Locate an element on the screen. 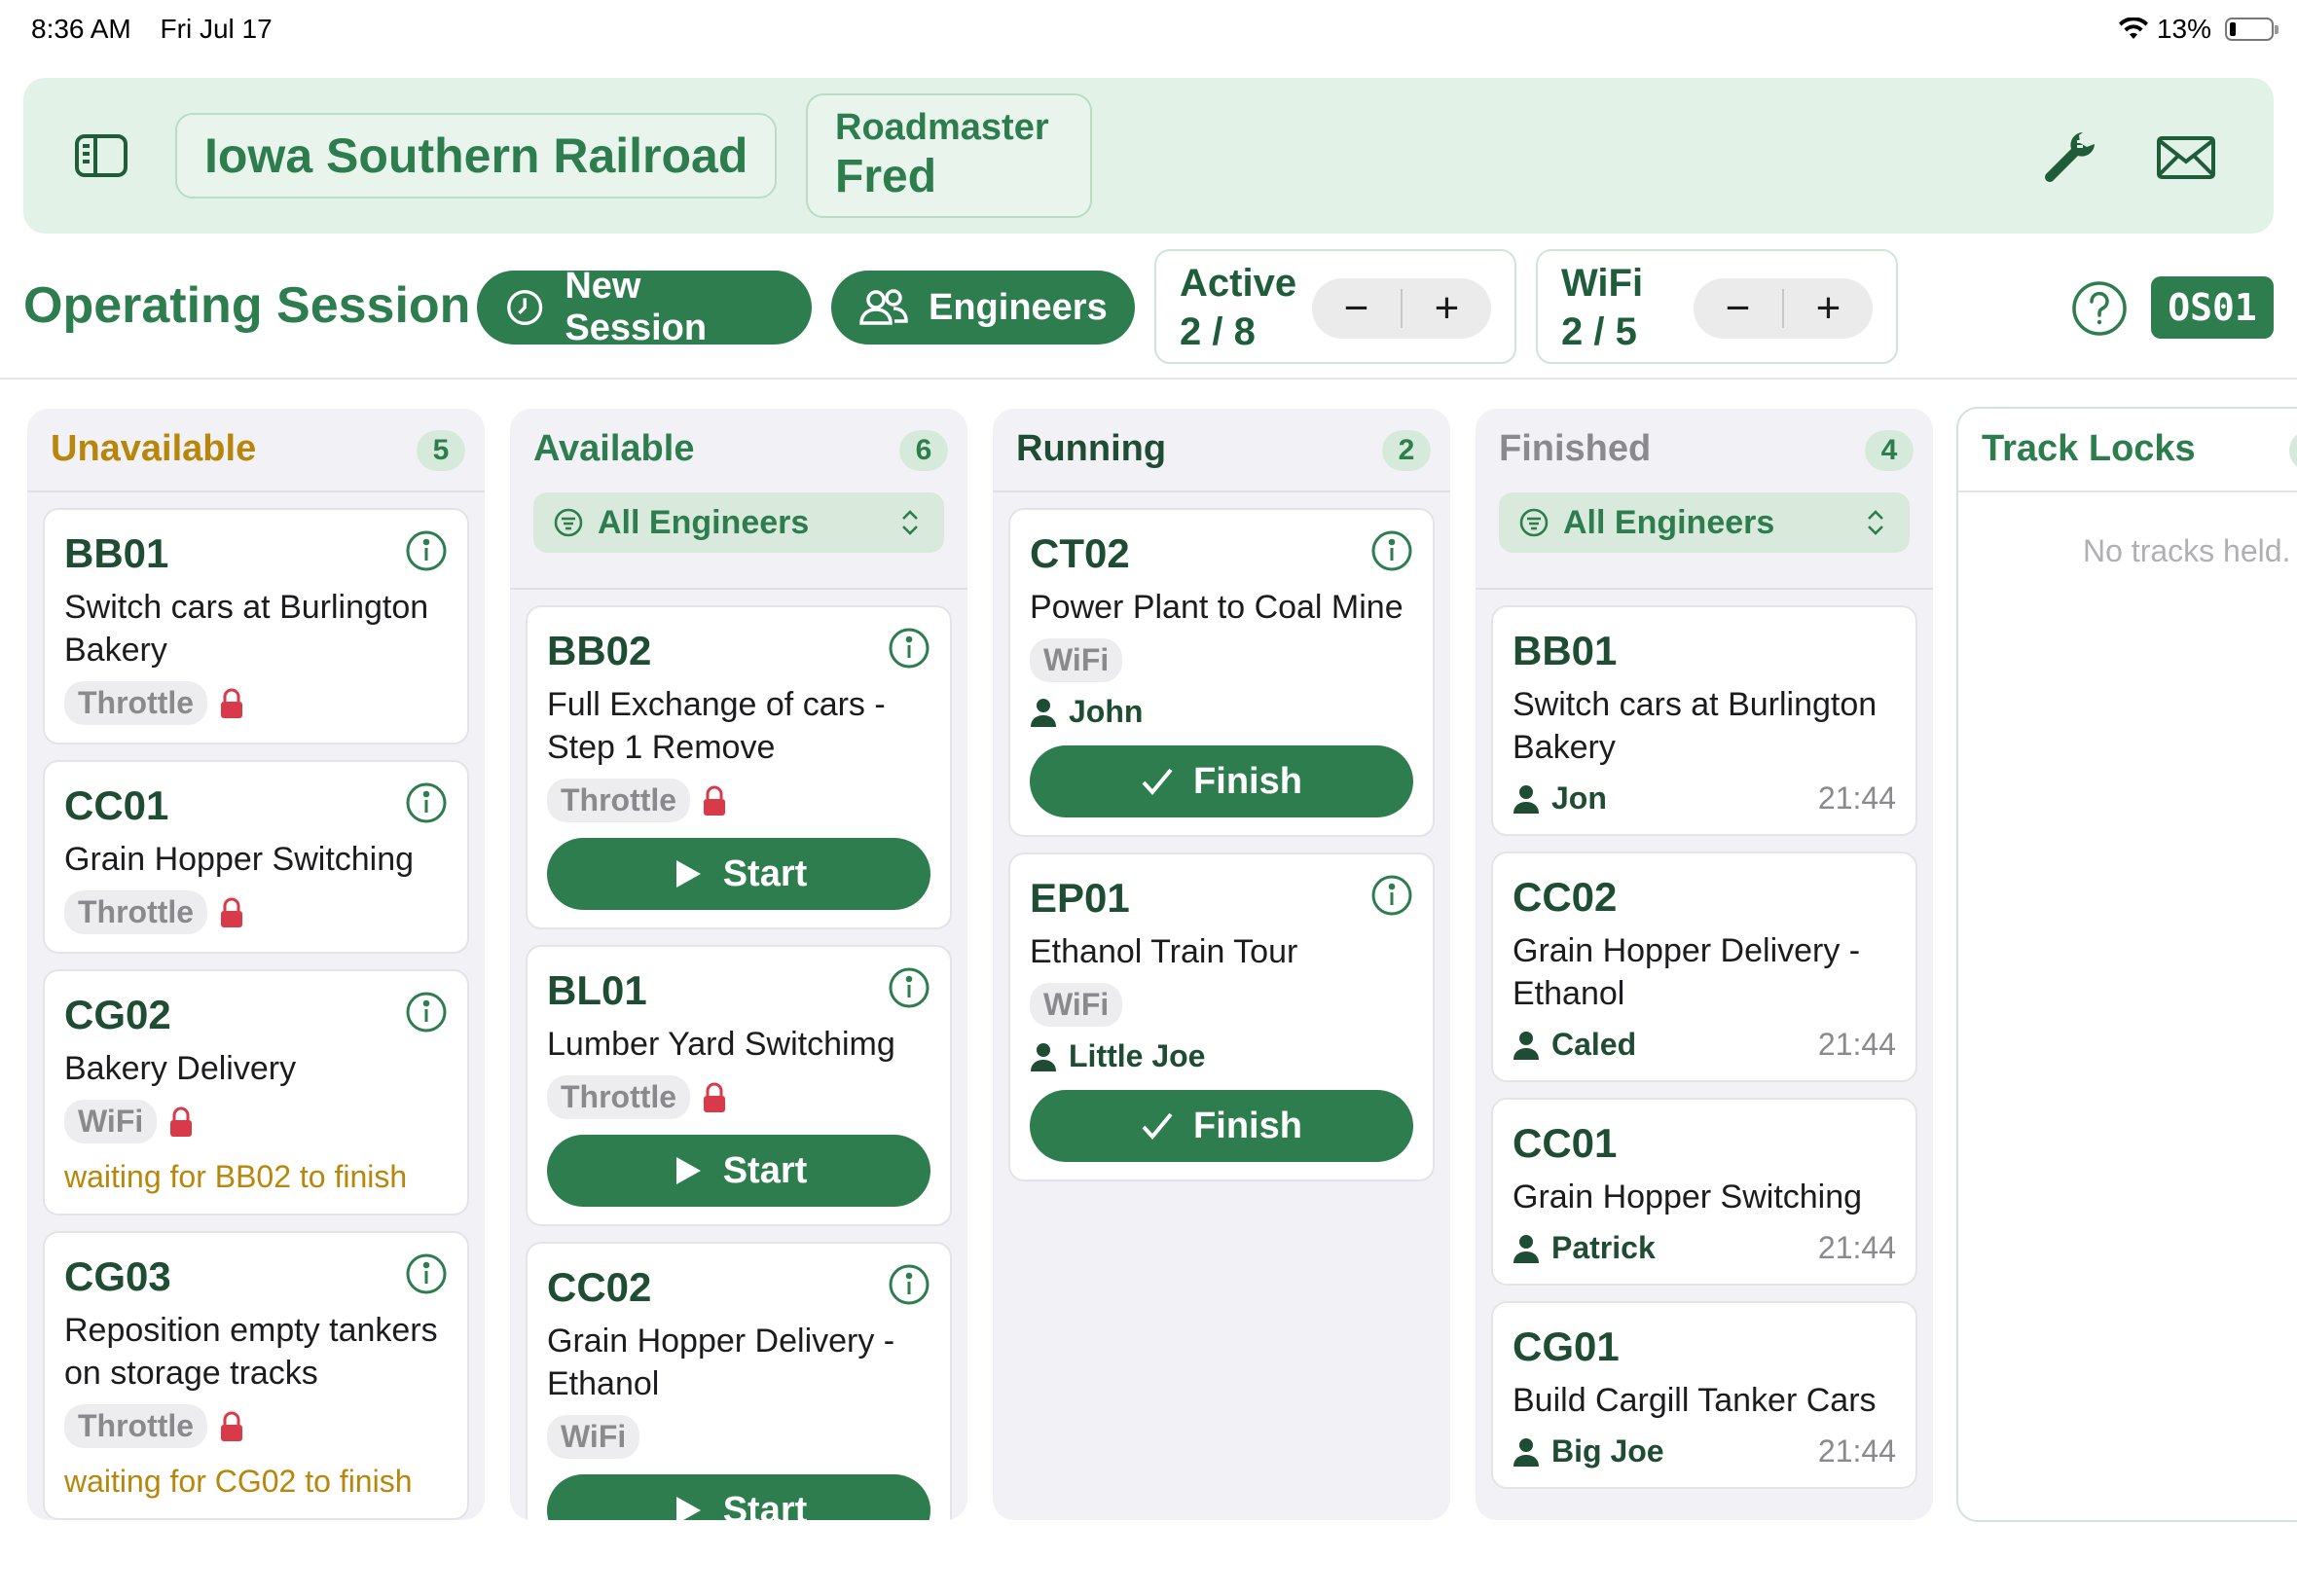  track-locks-panel: Track Locks No tracks held. is located at coordinates (2126, 964).